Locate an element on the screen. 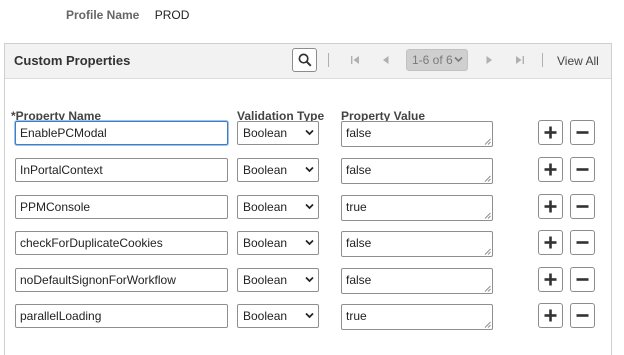  property-row: parallelLoading Boolean true is located at coordinates (309, 318).